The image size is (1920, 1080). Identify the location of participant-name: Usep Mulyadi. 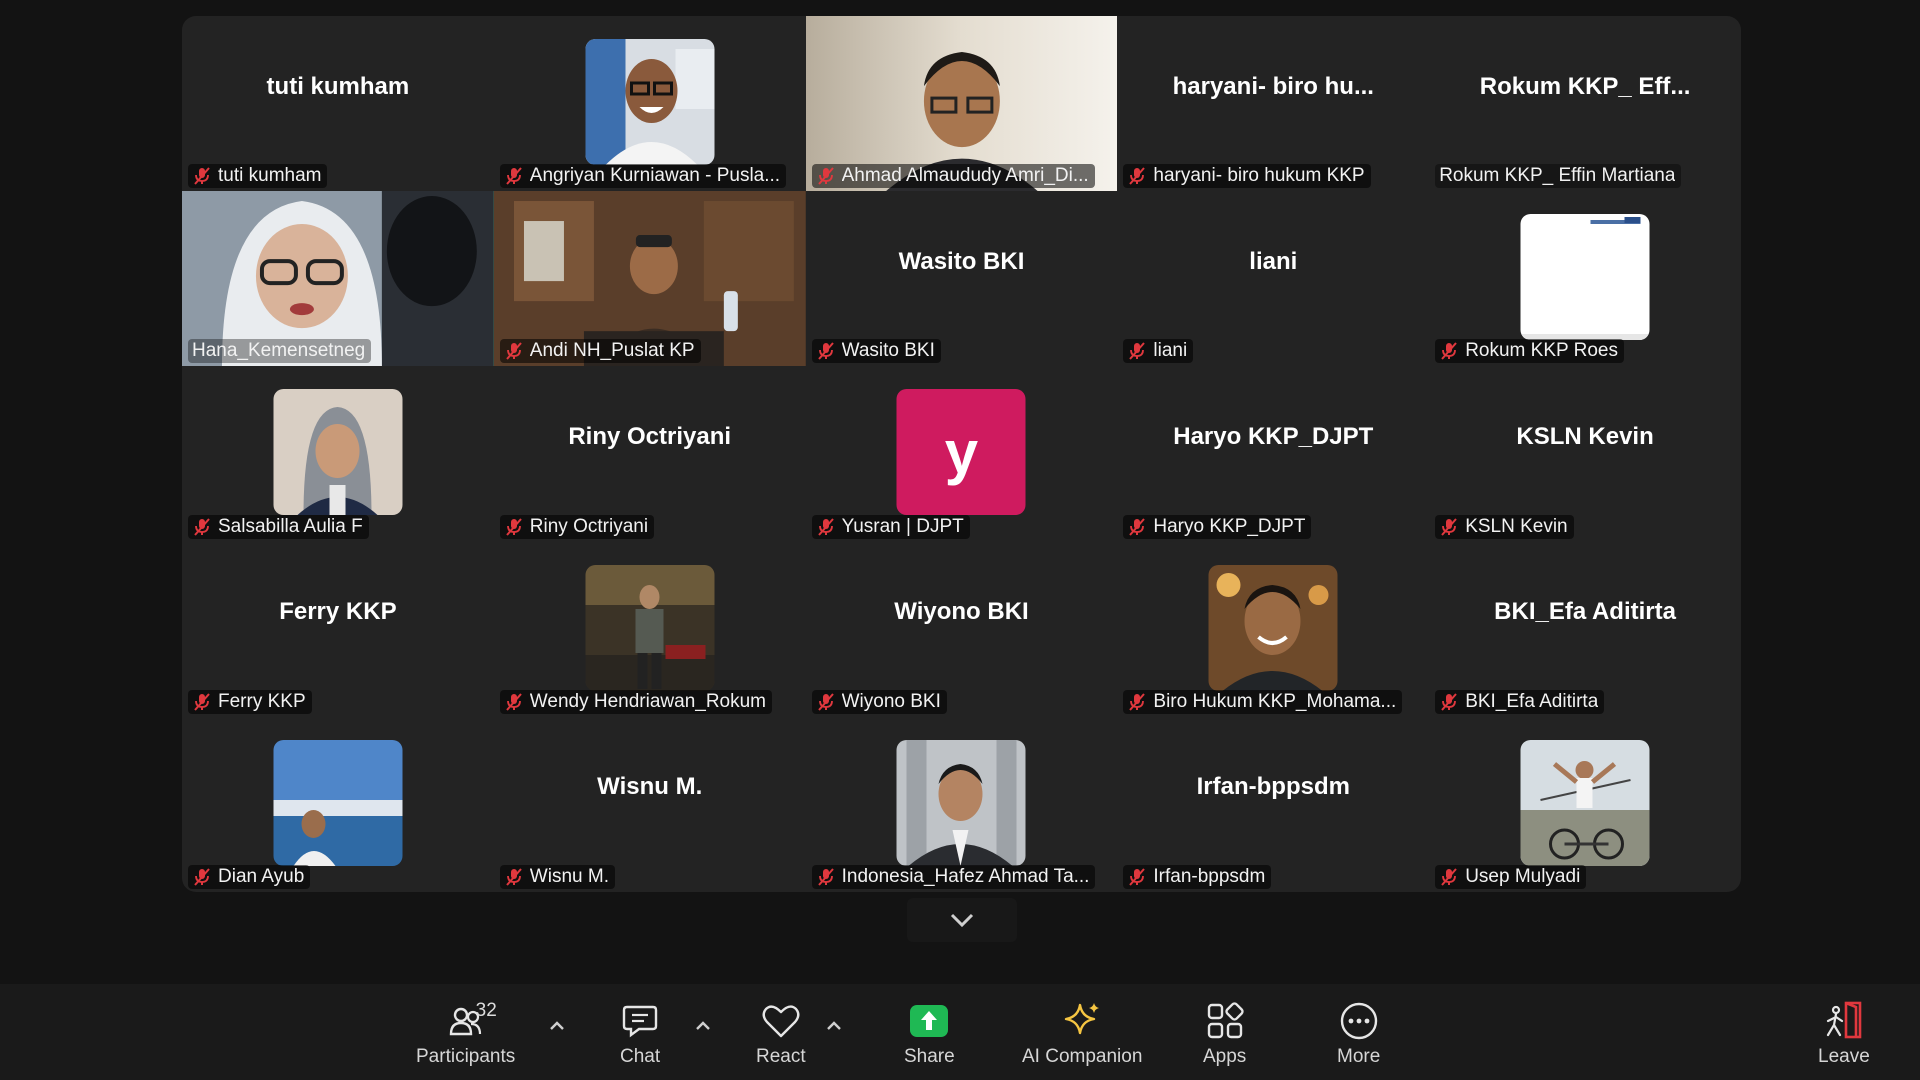
(1523, 876).